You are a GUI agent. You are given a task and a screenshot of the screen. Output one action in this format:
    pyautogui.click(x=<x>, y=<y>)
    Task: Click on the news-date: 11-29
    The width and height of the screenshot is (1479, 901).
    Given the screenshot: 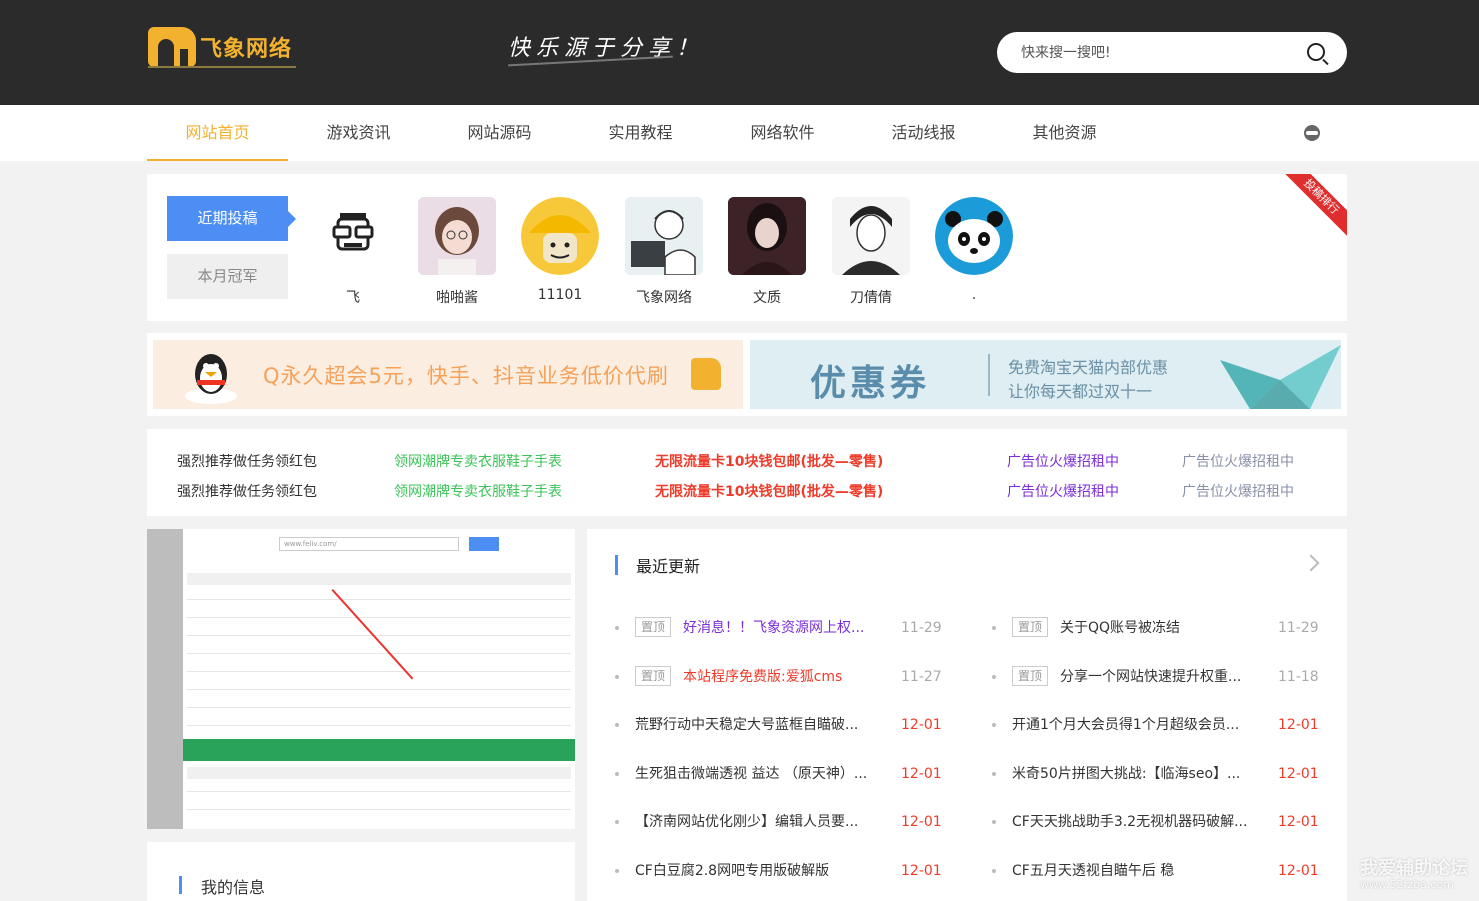 What is the action you would take?
    pyautogui.click(x=1298, y=628)
    